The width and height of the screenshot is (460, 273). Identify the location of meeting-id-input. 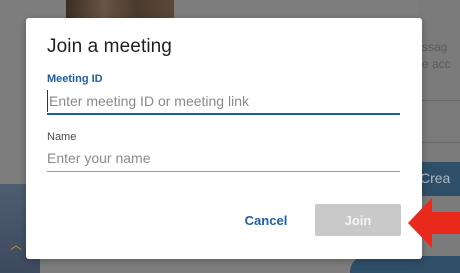
(223, 101).